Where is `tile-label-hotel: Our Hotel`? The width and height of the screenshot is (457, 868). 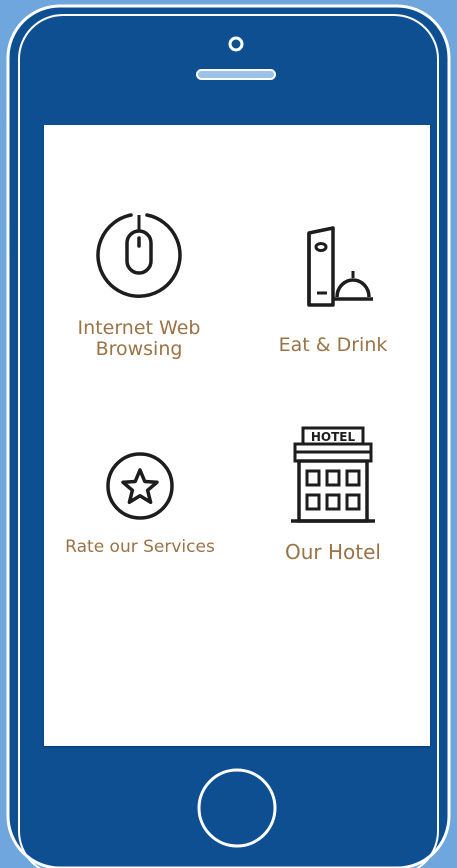 tile-label-hotel: Our Hotel is located at coordinates (333, 552).